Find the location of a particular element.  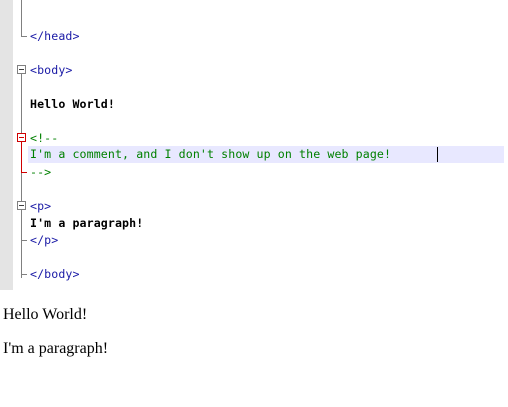

code-line-comment-close: --> is located at coordinates (40, 172).